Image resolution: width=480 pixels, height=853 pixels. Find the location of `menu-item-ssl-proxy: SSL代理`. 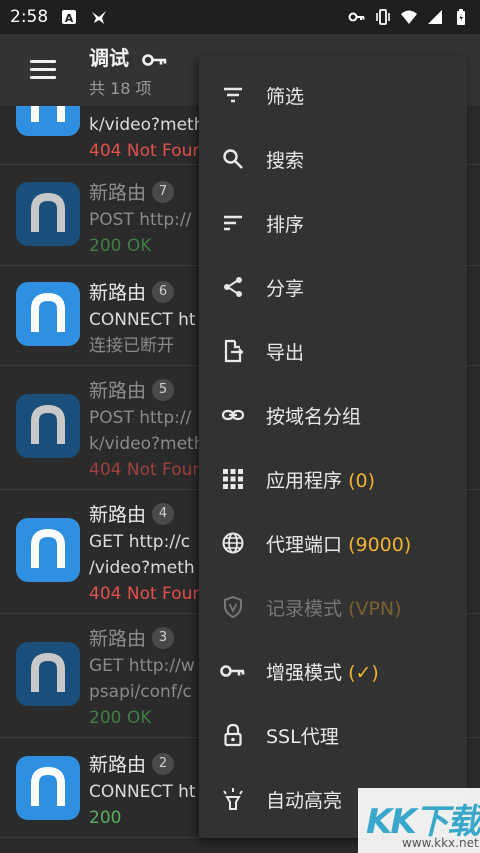

menu-item-ssl-proxy: SSL代理 is located at coordinates (333, 735).